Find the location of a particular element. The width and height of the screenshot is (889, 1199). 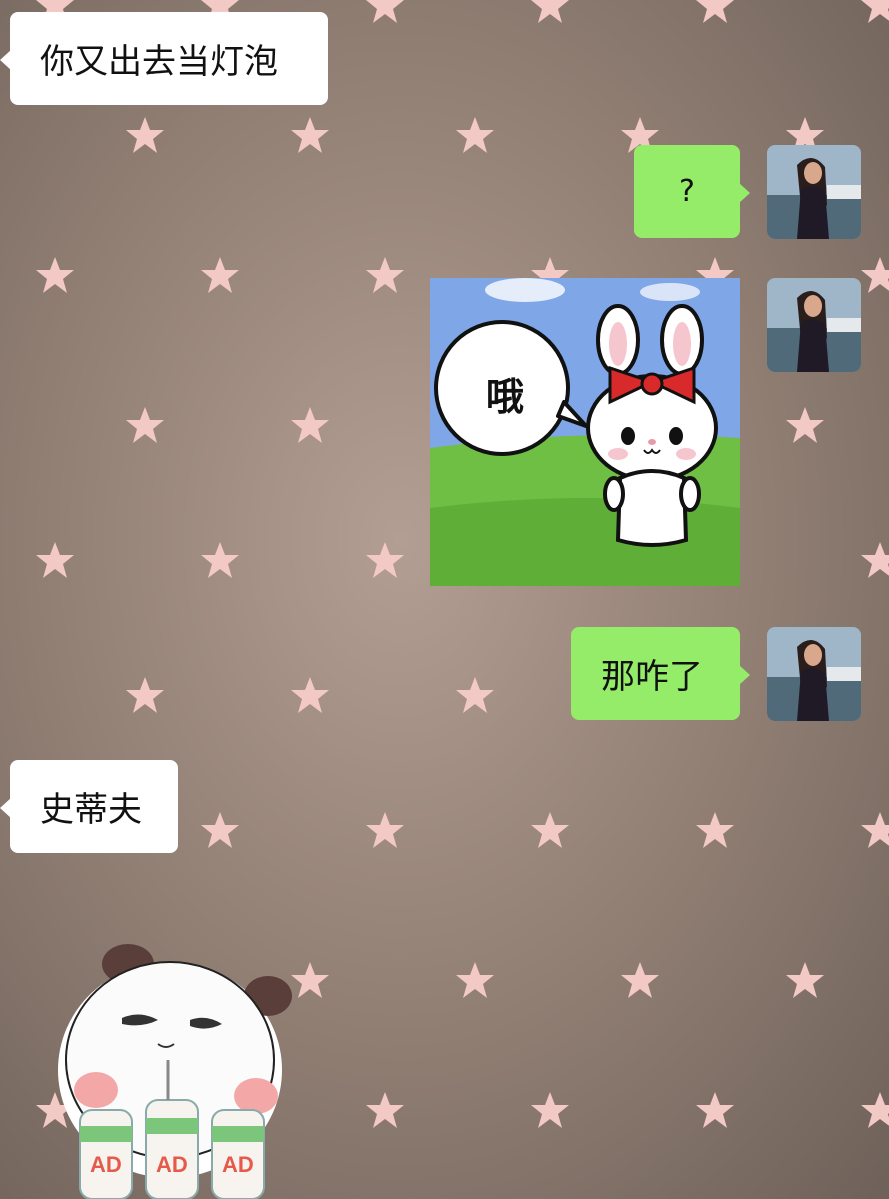

incoming-message-bubble: 史蒂夫 is located at coordinates (89, 806).